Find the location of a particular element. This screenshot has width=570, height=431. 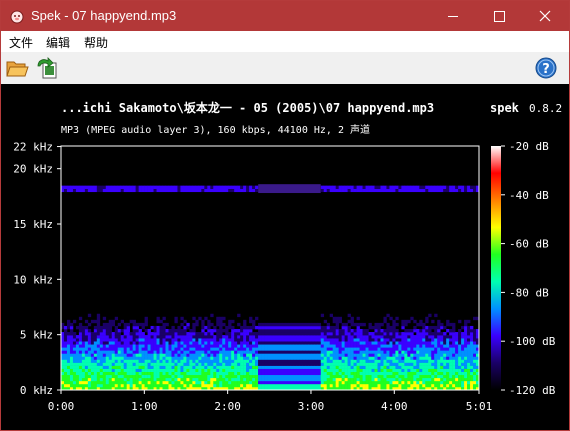

open-button is located at coordinates (17, 68).